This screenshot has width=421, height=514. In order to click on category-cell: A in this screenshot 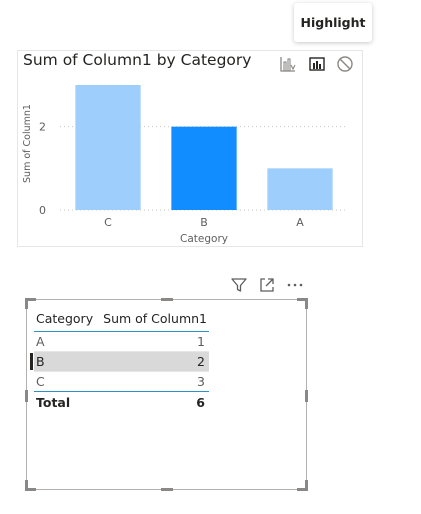, I will do `click(40, 341)`.